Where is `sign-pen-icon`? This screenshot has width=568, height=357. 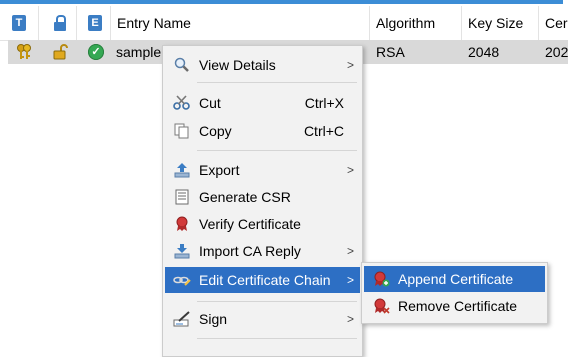 sign-pen-icon is located at coordinates (181, 319).